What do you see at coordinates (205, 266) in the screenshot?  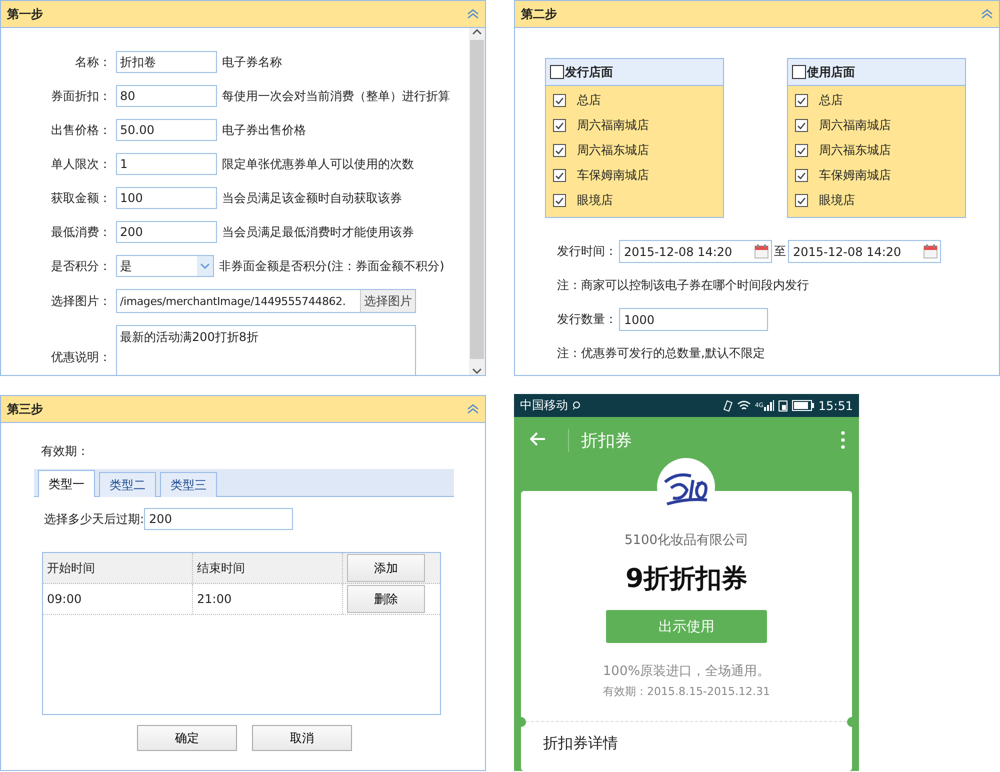 I see `caret-icon` at bounding box center [205, 266].